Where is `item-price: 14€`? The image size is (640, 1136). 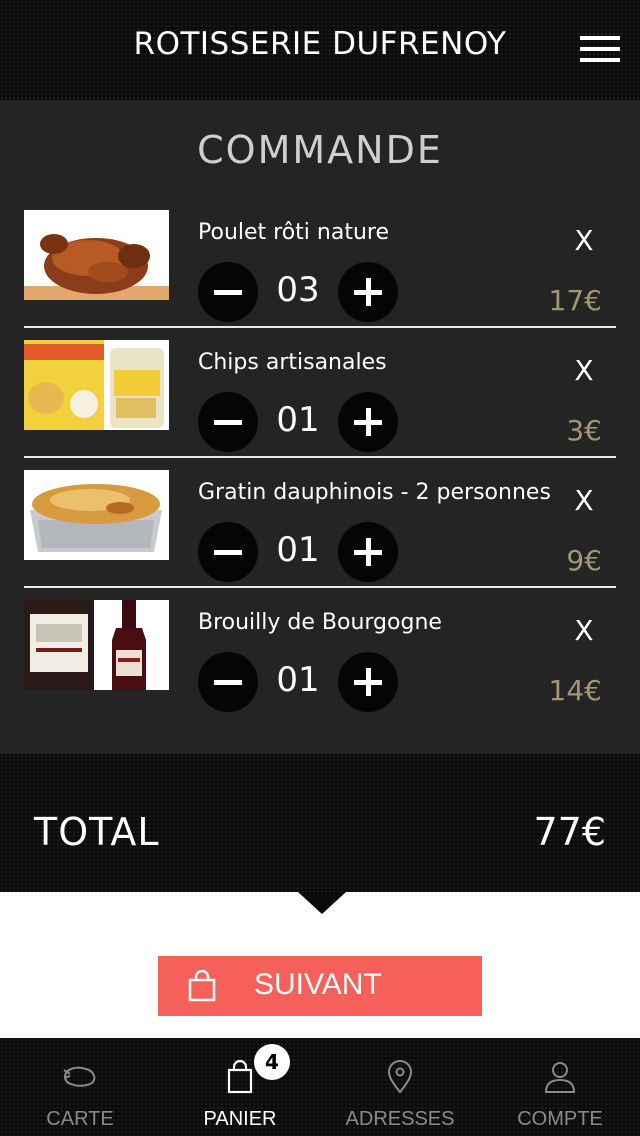 item-price: 14€ is located at coordinates (575, 690).